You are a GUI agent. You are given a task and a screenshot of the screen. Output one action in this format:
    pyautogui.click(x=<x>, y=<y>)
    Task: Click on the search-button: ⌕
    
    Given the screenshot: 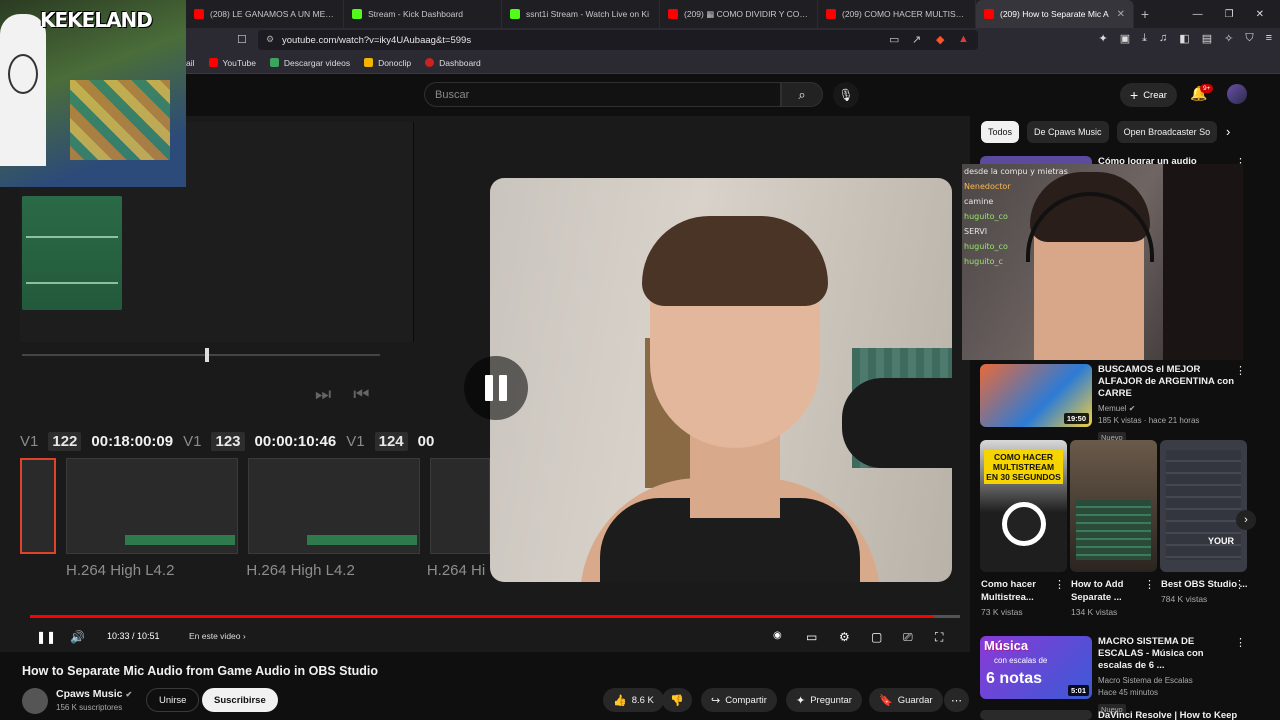 What is the action you would take?
    pyautogui.click(x=802, y=94)
    